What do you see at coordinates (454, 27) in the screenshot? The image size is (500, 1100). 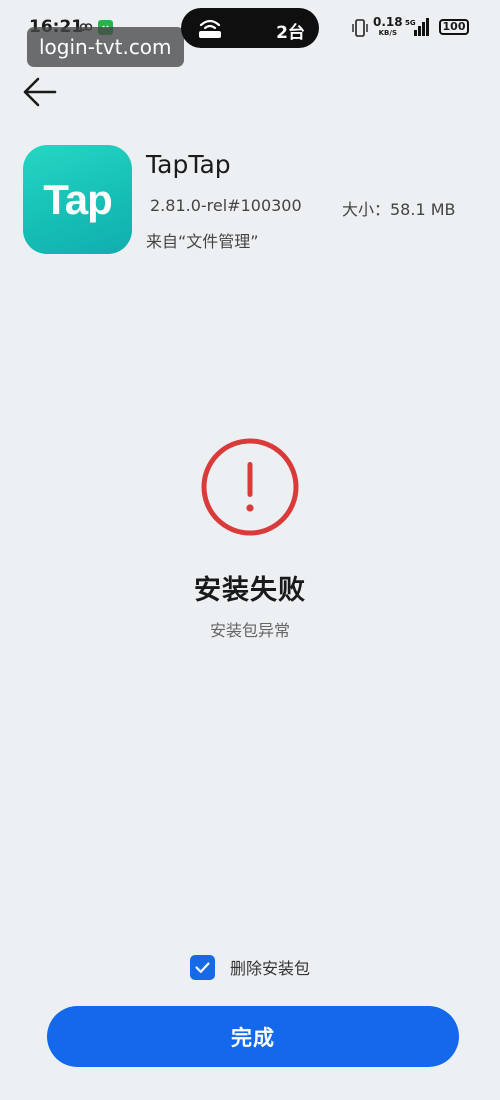 I see `battery-icon: 100` at bounding box center [454, 27].